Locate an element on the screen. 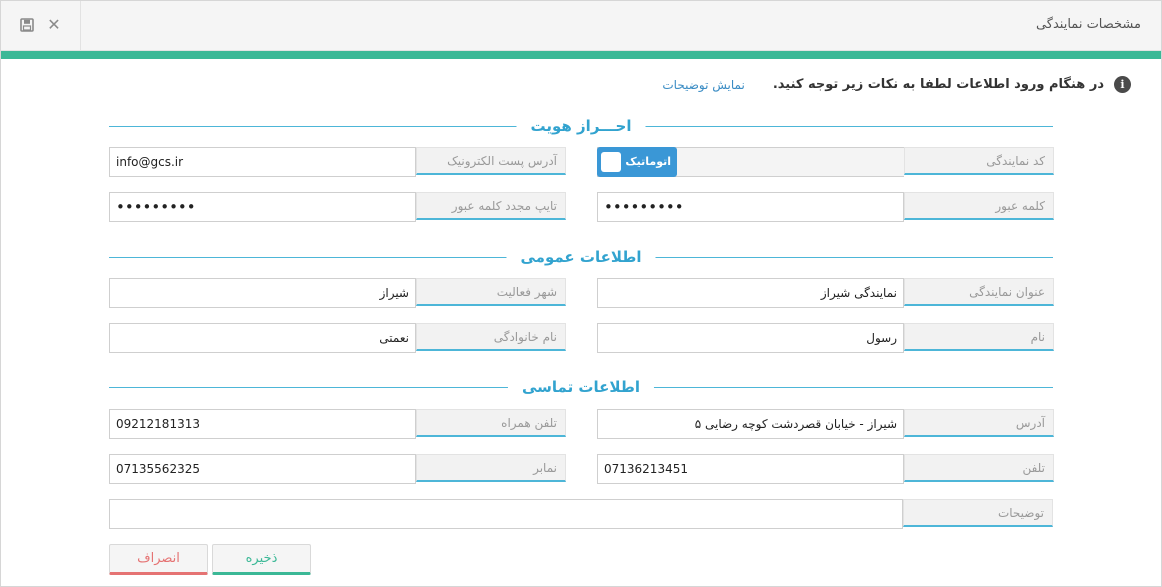  agency-title-label: عنوان نمایندگی is located at coordinates (979, 292).